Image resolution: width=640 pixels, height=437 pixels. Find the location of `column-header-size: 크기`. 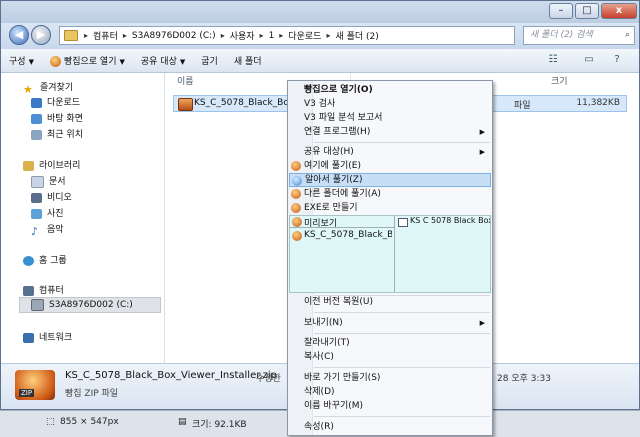

column-header-size: 크기 is located at coordinates (590, 82).